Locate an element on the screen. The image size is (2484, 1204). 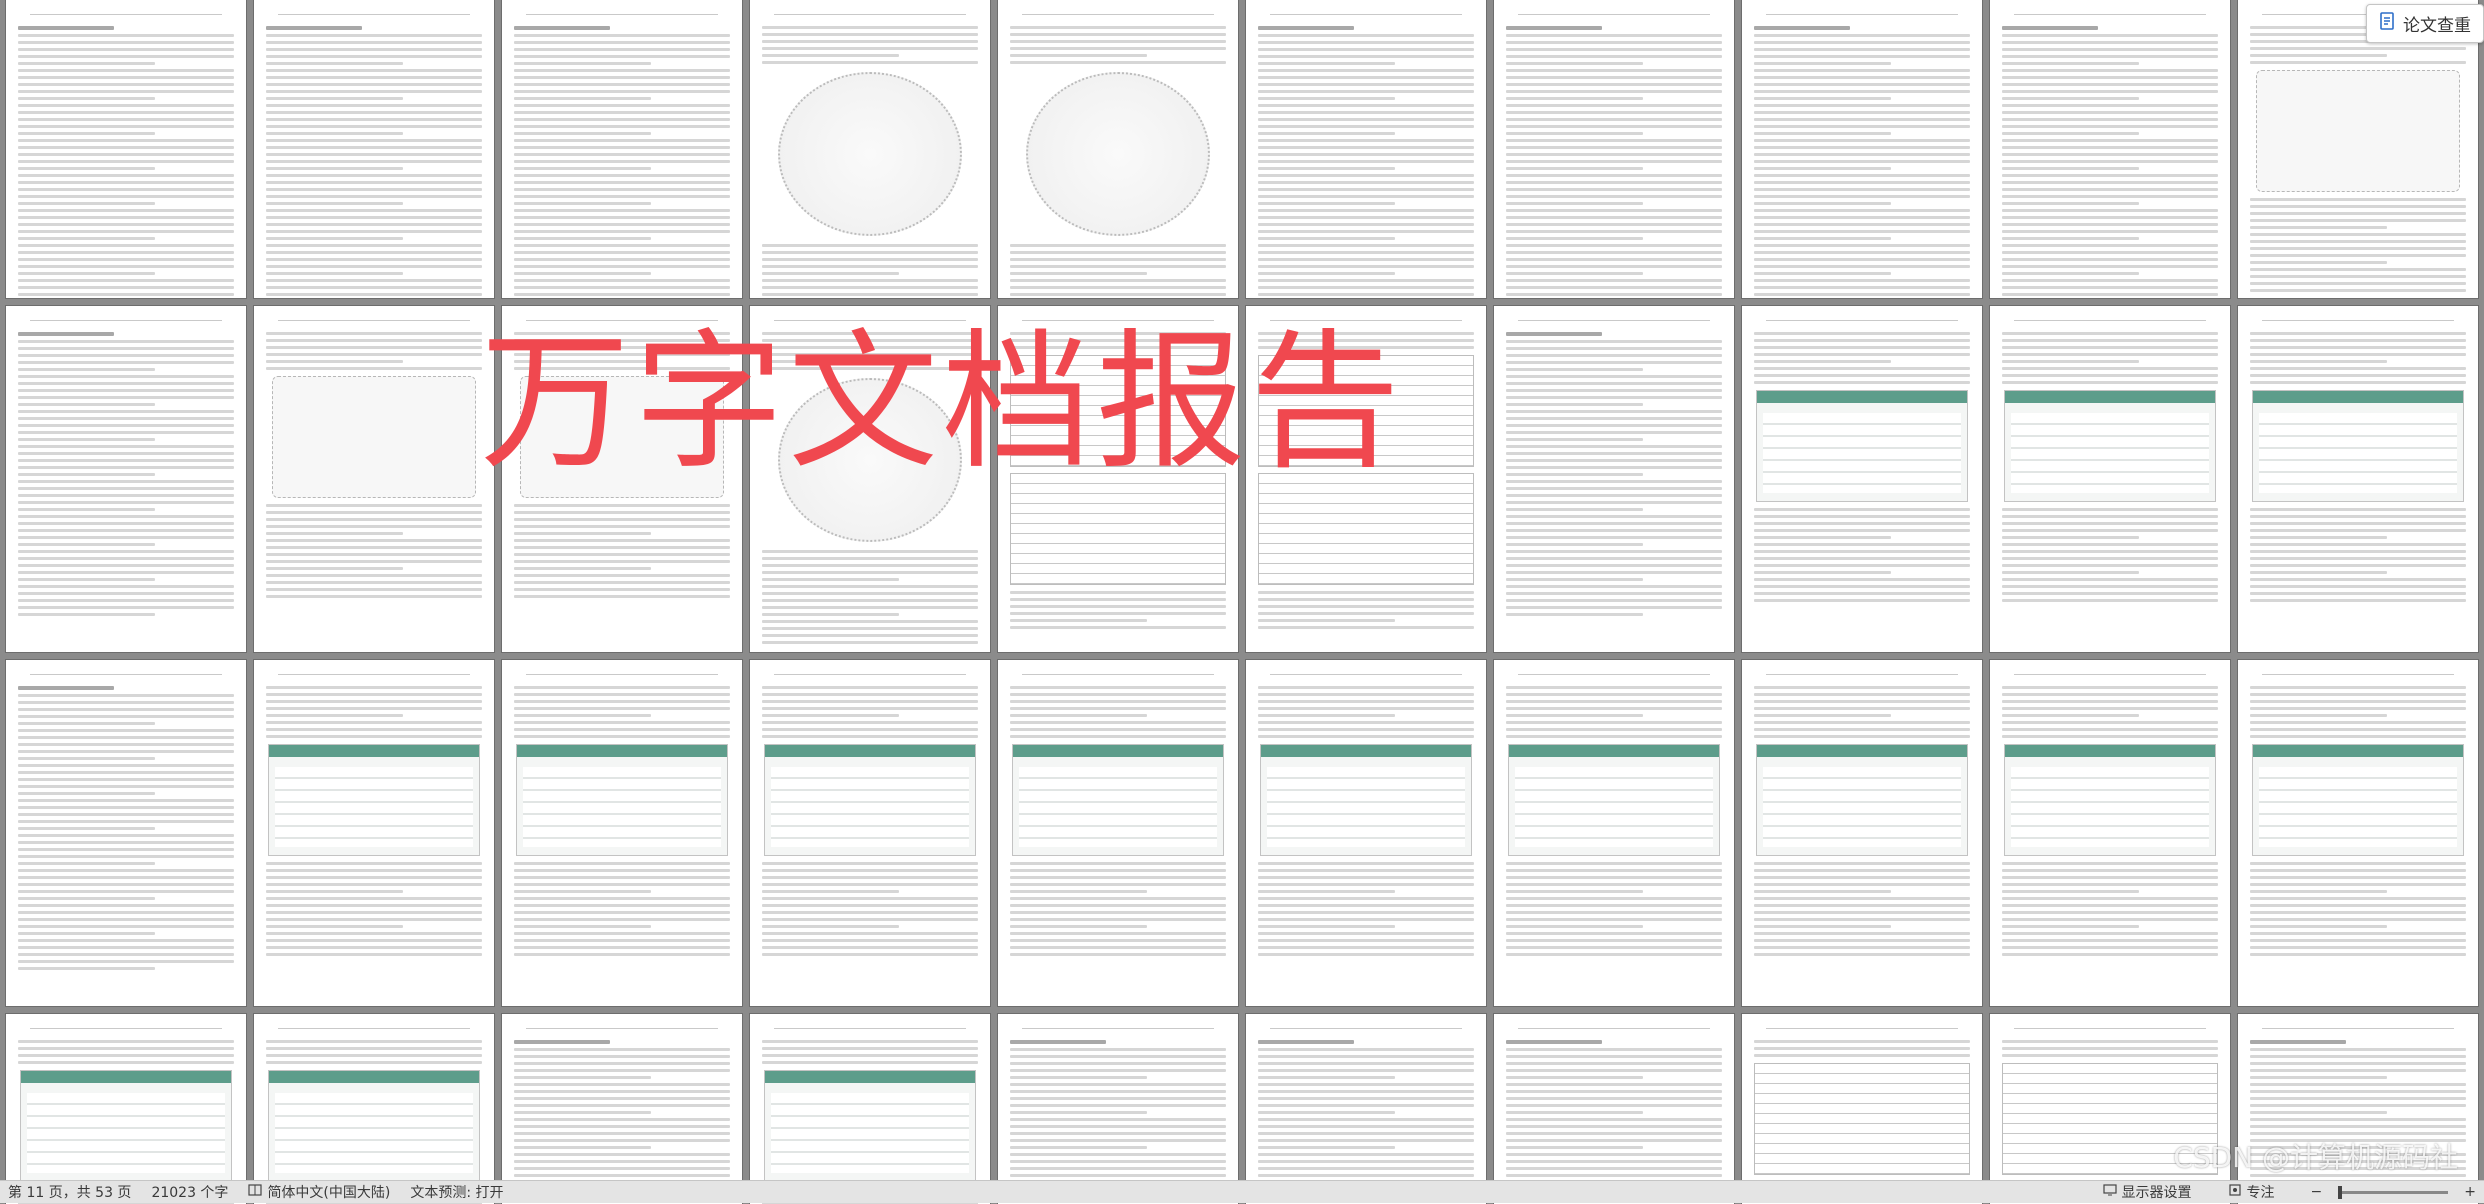
display-settings-button: 显示器设置 is located at coordinates (2147, 1192).